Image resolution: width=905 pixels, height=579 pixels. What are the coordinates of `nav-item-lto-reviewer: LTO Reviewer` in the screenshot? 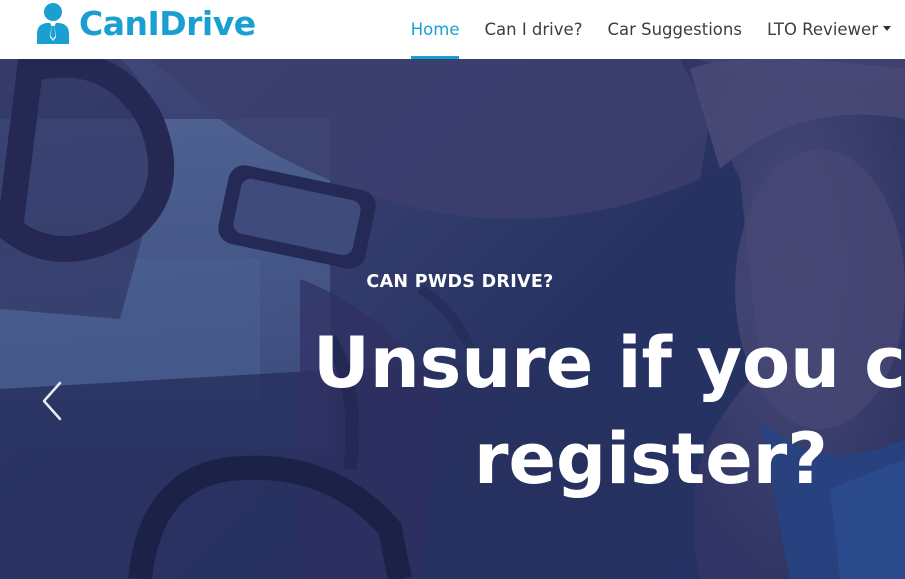 It's located at (829, 29).